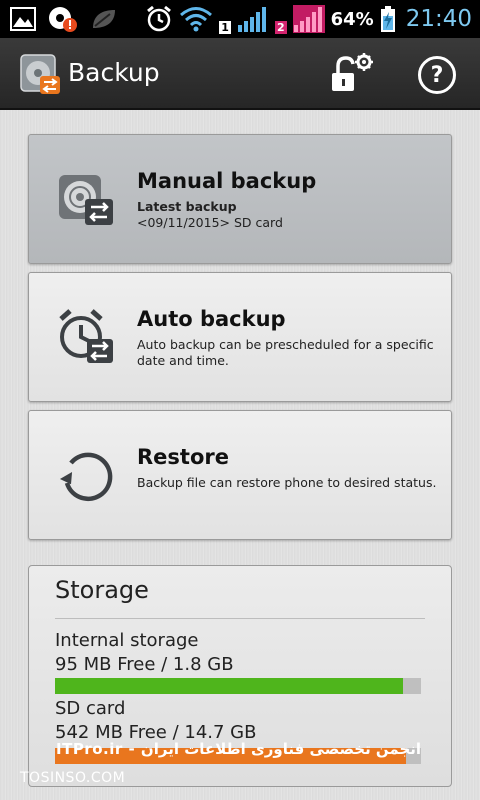 The width and height of the screenshot is (480, 800). What do you see at coordinates (229, 686) in the screenshot?
I see `internal-storage-bar-fill` at bounding box center [229, 686].